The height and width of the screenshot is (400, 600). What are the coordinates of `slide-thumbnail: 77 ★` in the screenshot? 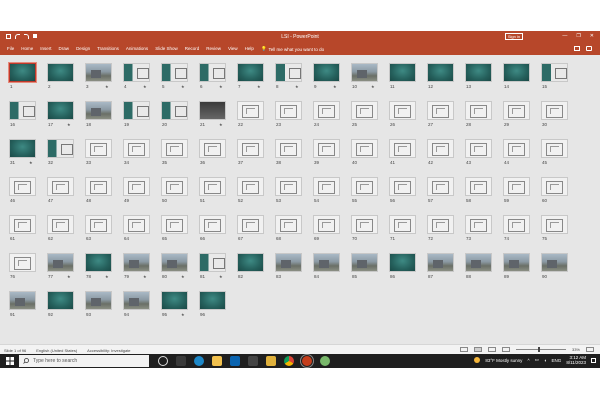 It's located at (62, 268).